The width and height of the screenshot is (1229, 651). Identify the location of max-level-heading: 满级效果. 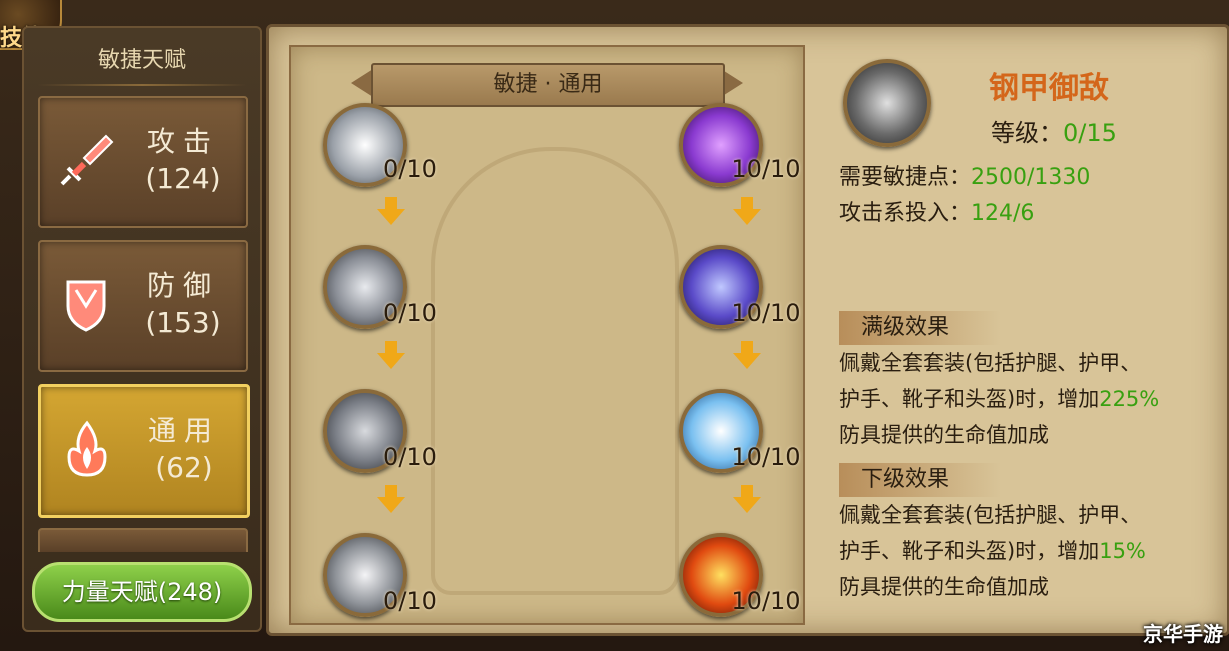
(920, 328).